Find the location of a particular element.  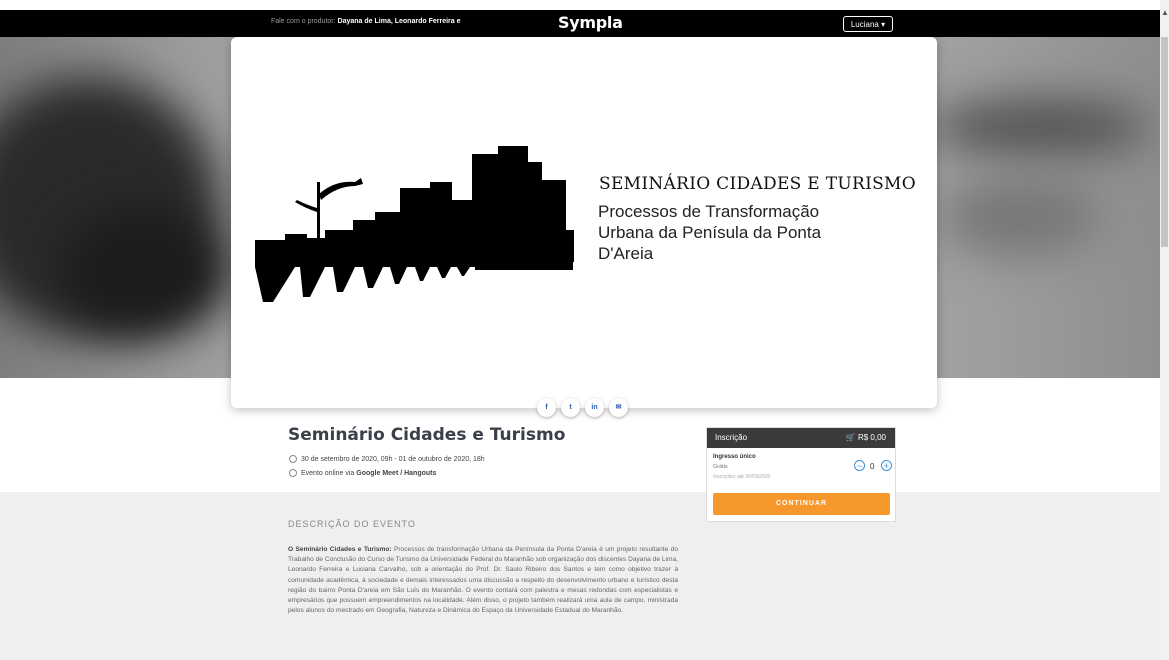

banner-title: SEMINÁRIO CIDADES E TURISMO is located at coordinates (757, 184).